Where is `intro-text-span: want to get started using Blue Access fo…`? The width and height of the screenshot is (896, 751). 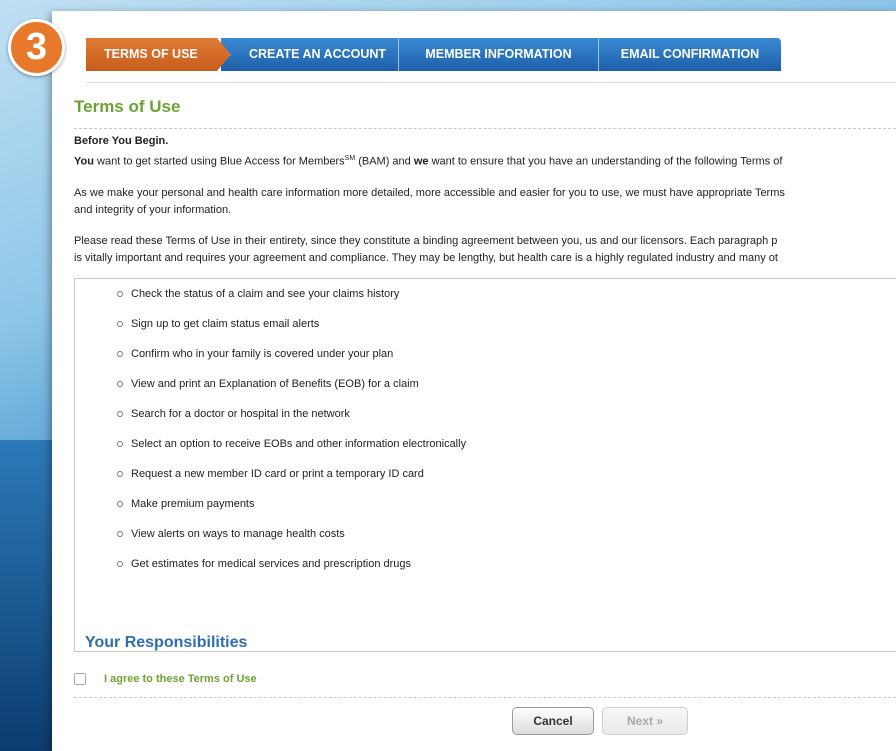
intro-text-span: want to get started using Blue Access fo… is located at coordinates (219, 161).